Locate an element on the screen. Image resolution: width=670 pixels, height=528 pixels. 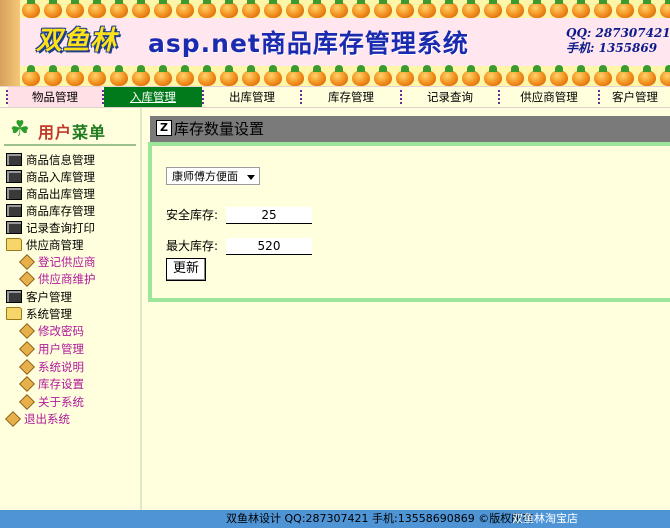
menu-item-register-supplier: 登记供应商 is located at coordinates (57, 261).